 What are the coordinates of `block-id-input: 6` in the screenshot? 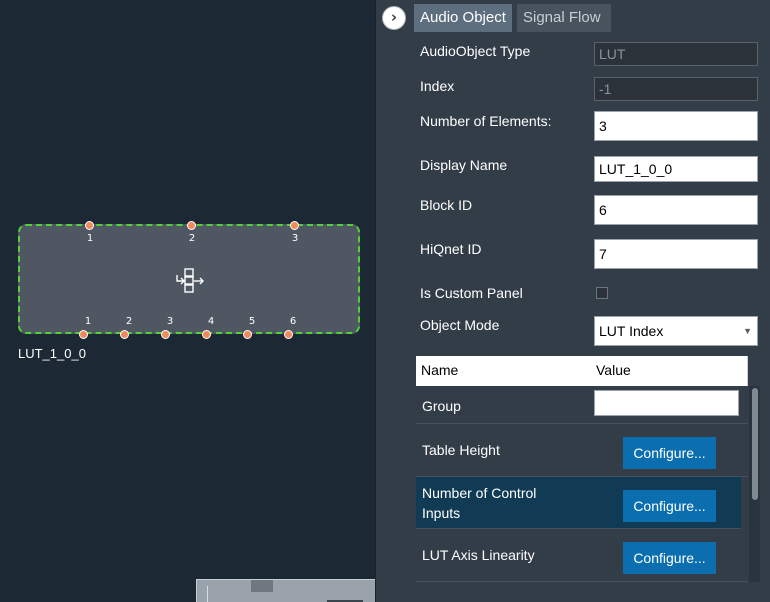 It's located at (676, 210).